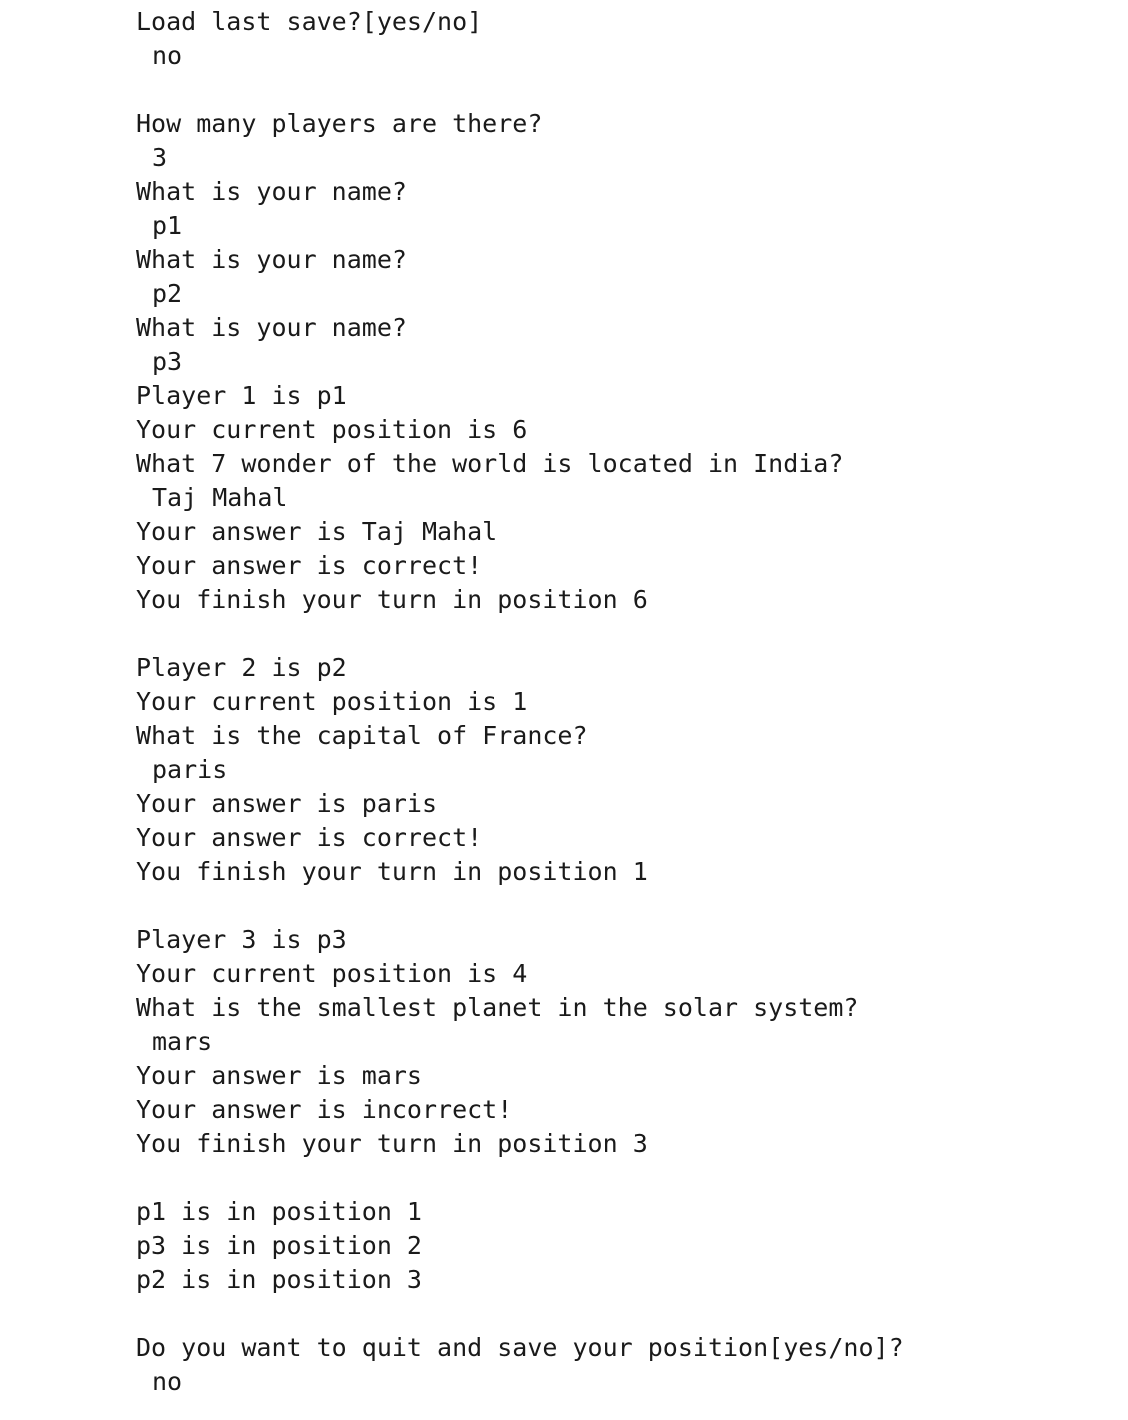 The width and height of the screenshot is (1128, 1420). I want to click on output-line: p1 is in position 1, so click(279, 1211).